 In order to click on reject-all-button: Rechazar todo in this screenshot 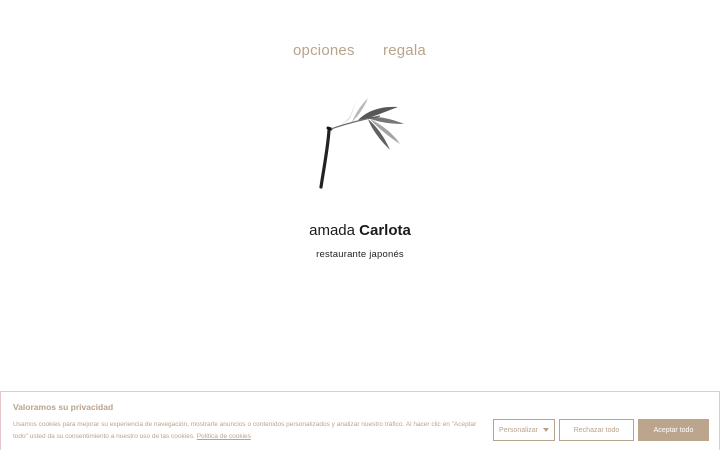, I will do `click(596, 430)`.